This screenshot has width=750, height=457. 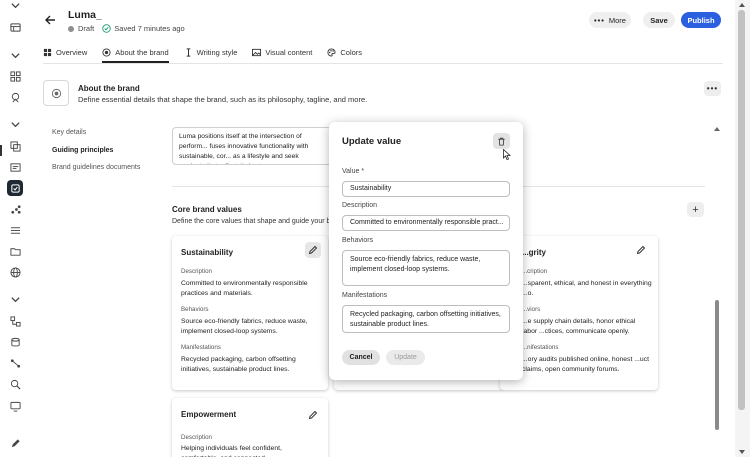 I want to click on connection-icon, so click(x=15, y=363).